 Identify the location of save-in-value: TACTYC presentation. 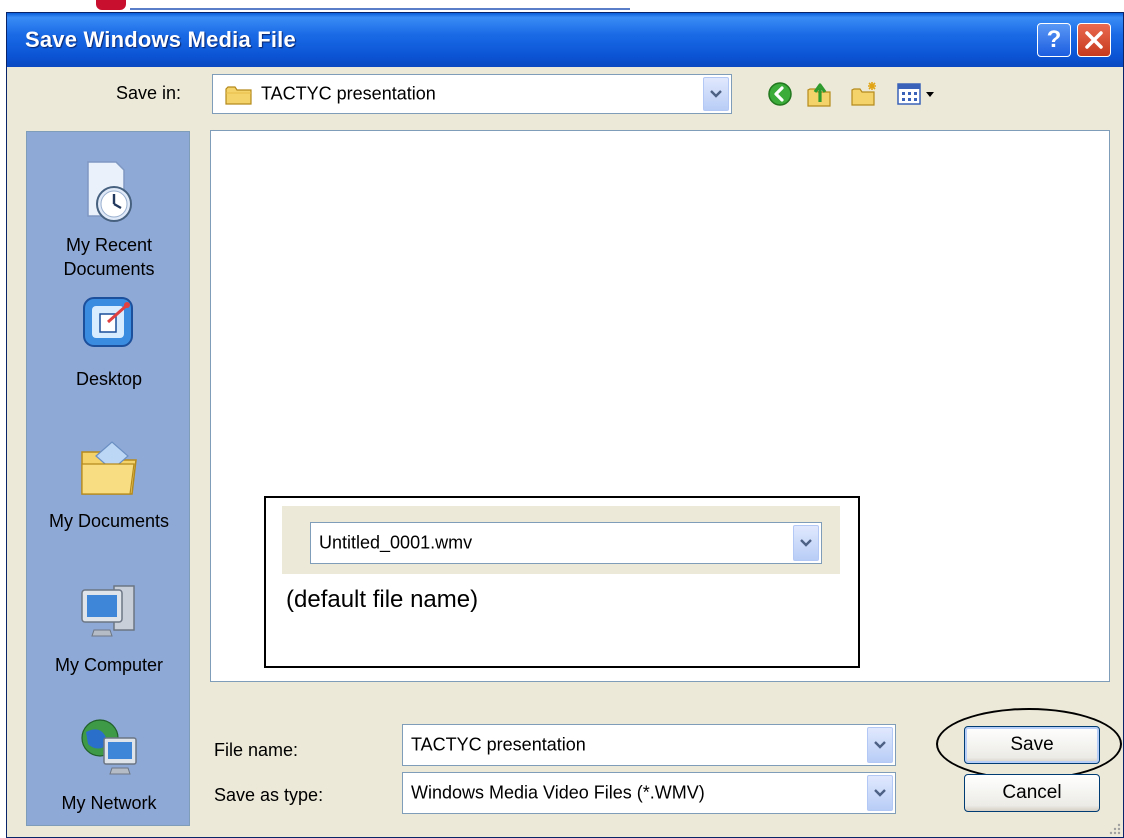
(348, 93).